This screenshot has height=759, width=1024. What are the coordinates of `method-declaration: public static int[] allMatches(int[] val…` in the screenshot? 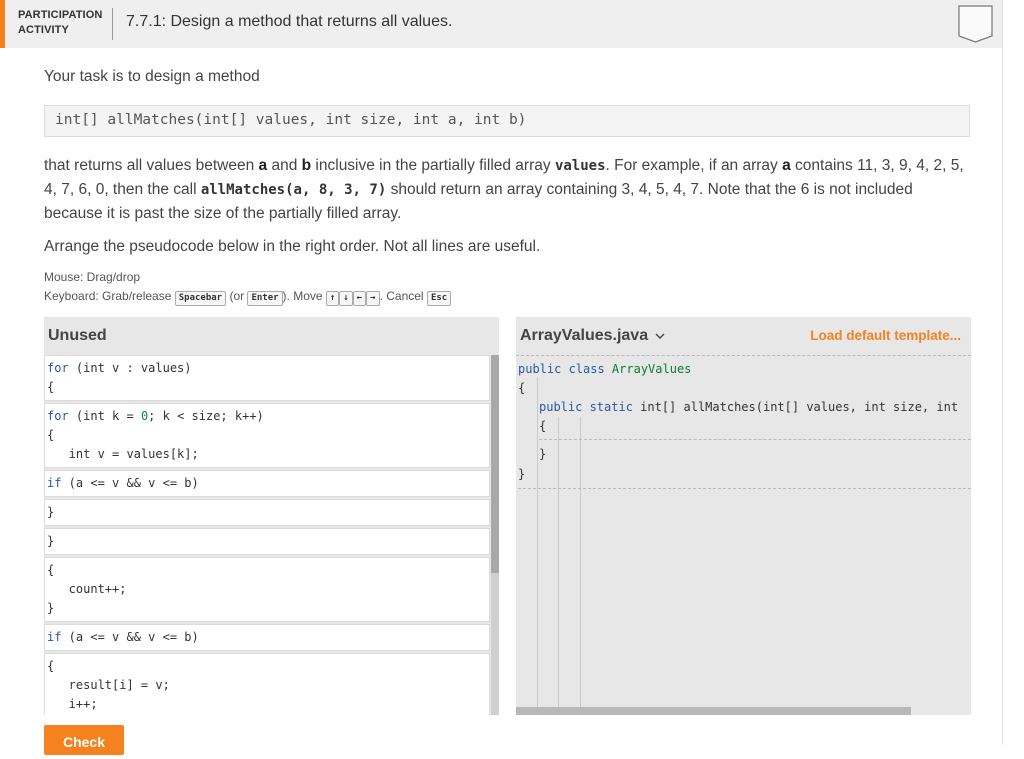 It's located at (748, 407).